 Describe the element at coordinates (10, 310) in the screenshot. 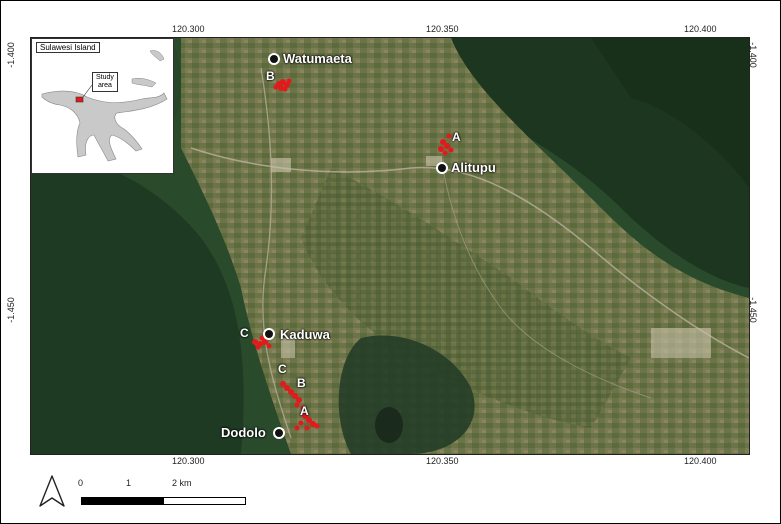

I see `y-tick-left-2: -1.450` at that location.